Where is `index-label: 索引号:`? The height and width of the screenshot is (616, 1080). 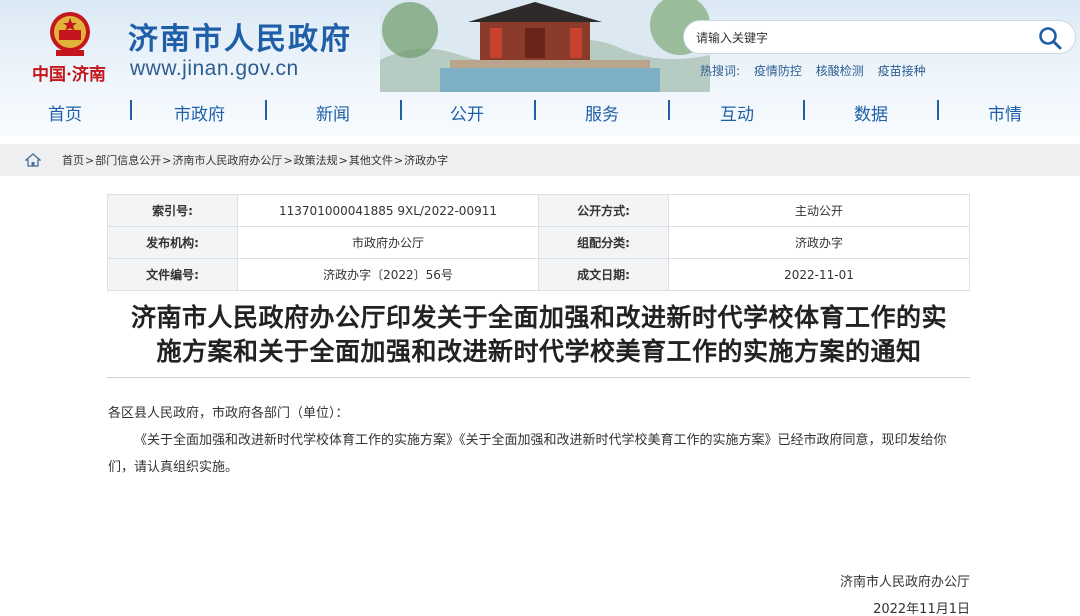 index-label: 索引号: is located at coordinates (172, 210).